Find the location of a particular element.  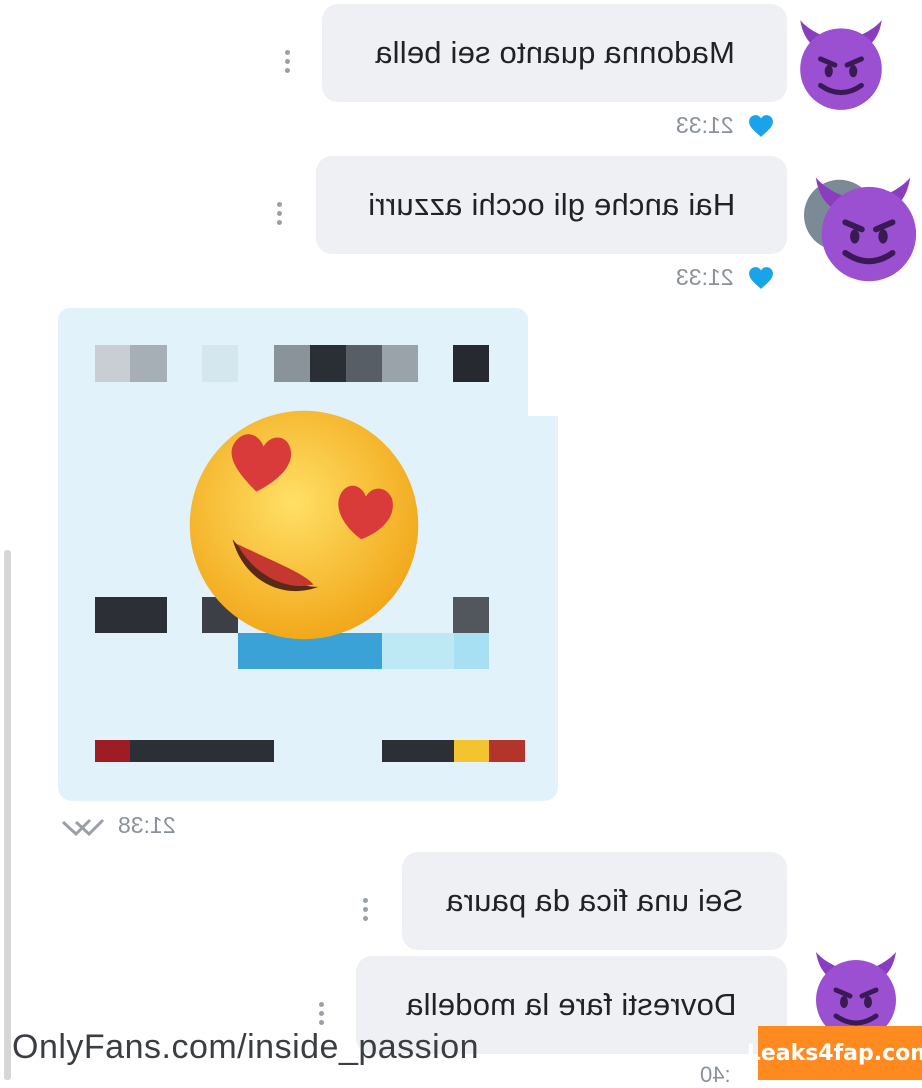

message-text: Hai anche gli occhi azzurri is located at coordinates (551, 204).